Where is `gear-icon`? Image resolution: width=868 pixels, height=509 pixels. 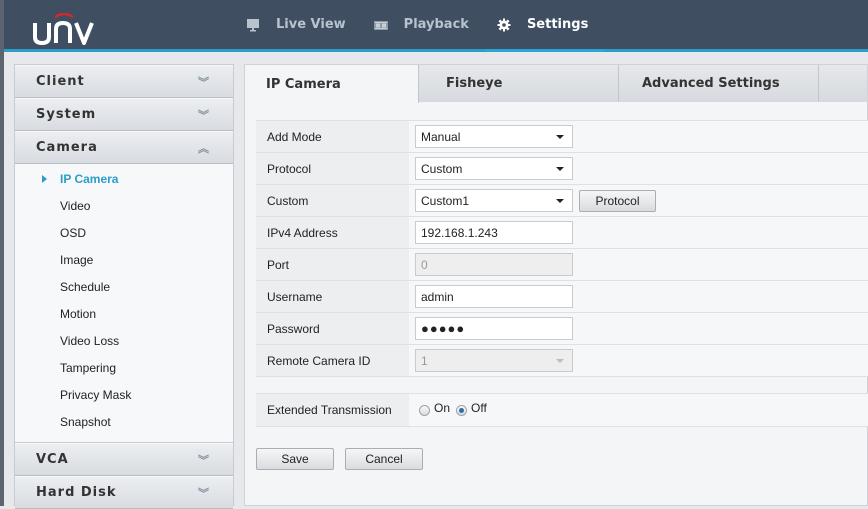
gear-icon is located at coordinates (504, 25).